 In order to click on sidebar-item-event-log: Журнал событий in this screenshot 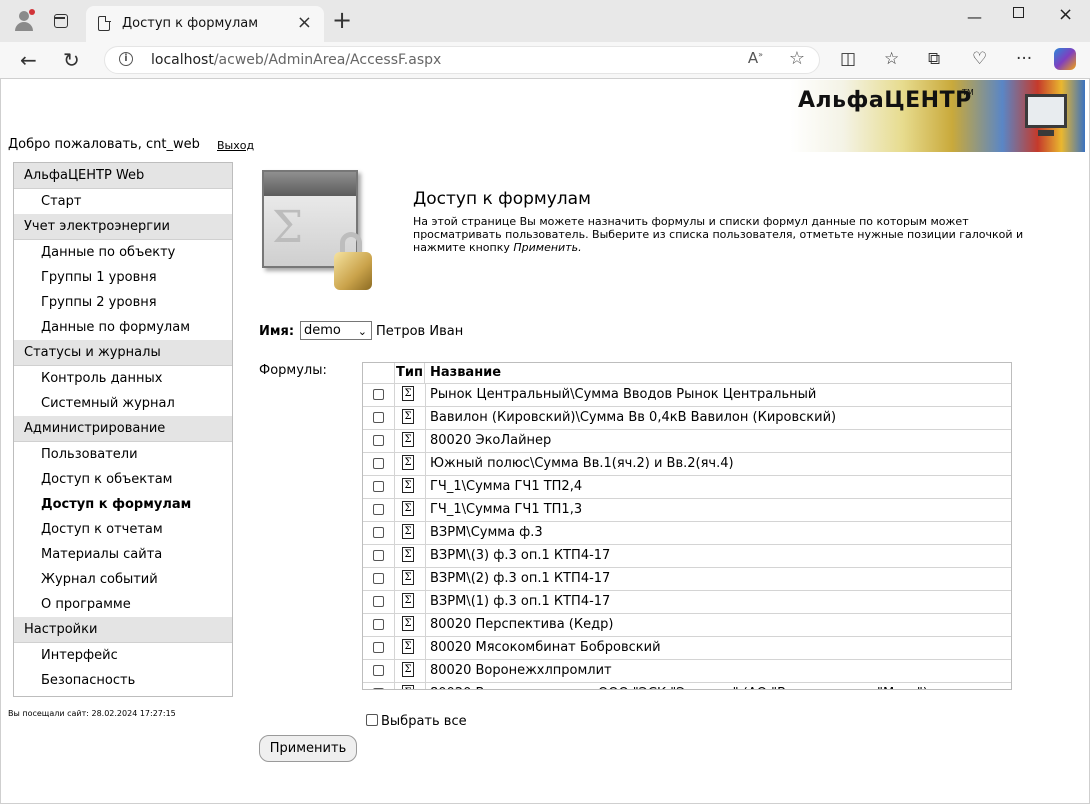, I will do `click(123, 579)`.